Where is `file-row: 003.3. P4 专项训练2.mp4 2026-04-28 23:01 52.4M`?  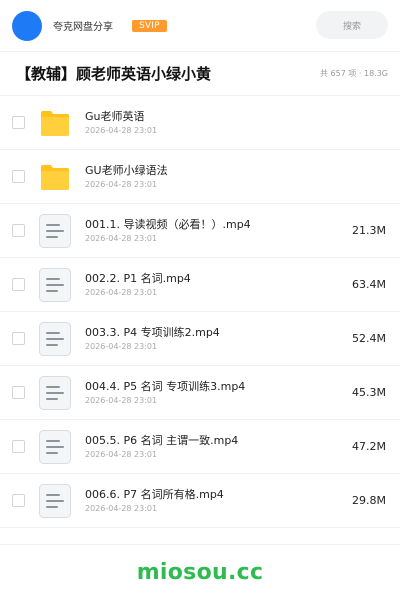
file-row: 003.3. P4 专项训练2.mp4 2026-04-28 23:01 52.4M is located at coordinates (200, 339).